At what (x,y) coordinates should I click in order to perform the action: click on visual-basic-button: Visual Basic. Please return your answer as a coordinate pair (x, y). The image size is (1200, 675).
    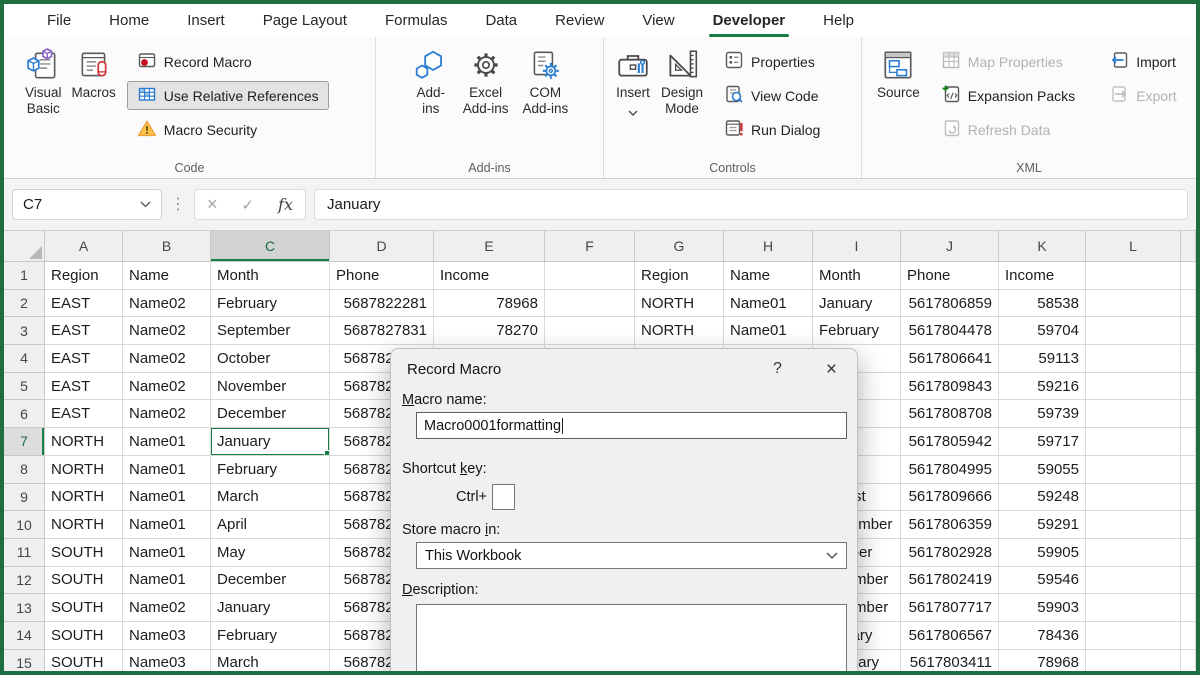
    Looking at the image, I should click on (43, 80).